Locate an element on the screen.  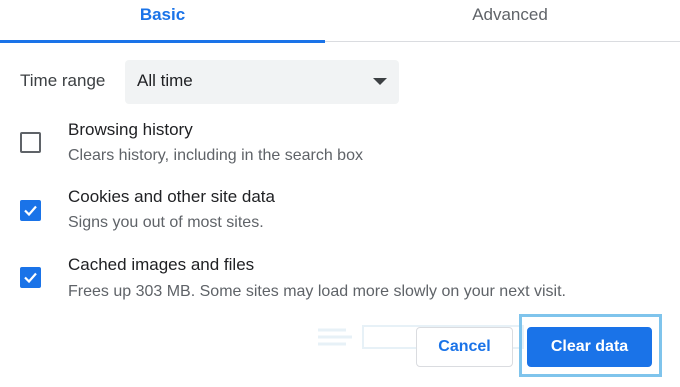
caret-down-icon is located at coordinates (380, 81).